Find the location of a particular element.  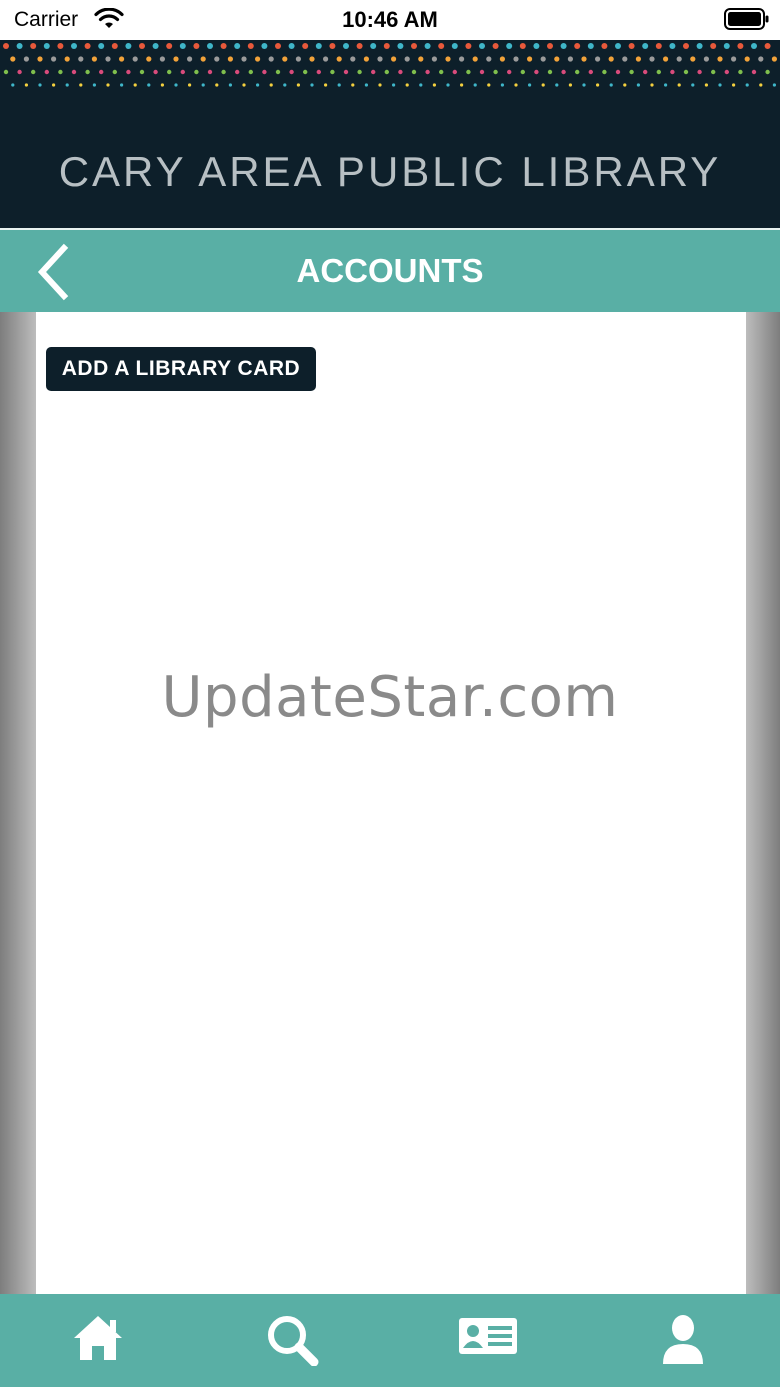

library-name: CARY AREA PUBLIC LIBRARY is located at coordinates (390, 171).